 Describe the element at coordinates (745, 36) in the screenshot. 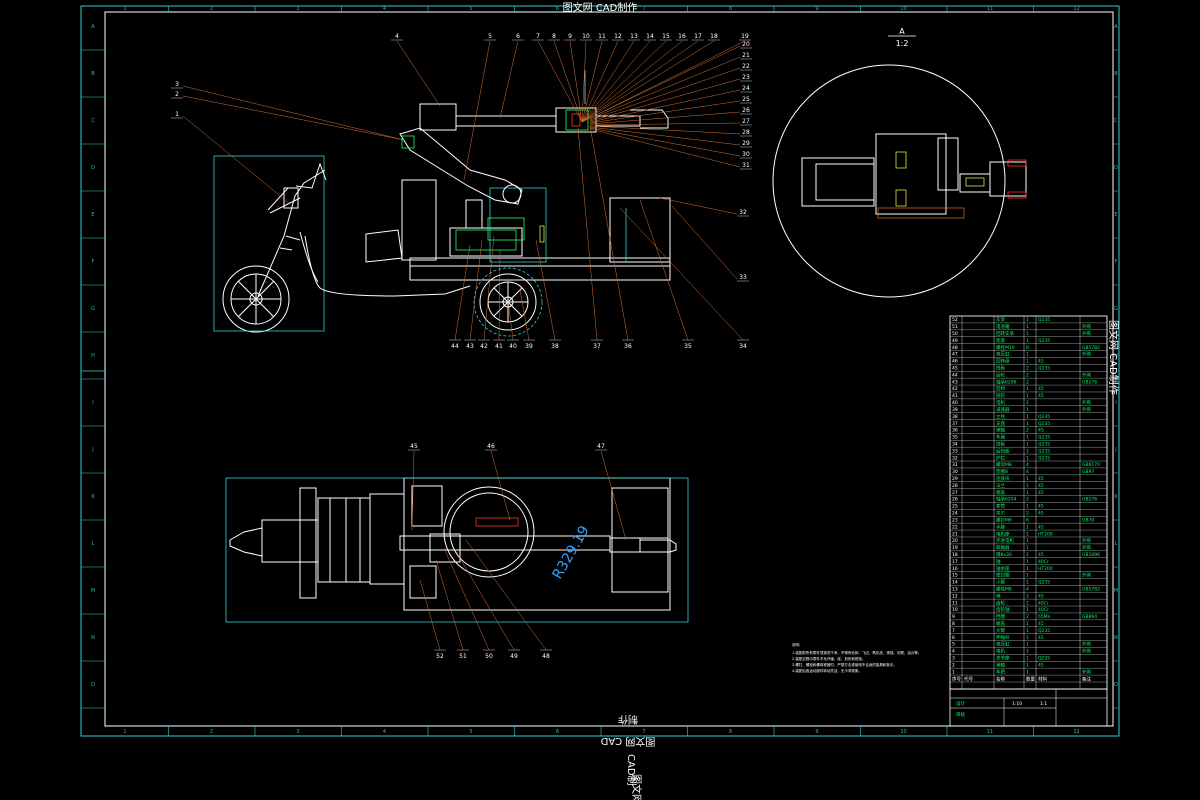

I see `part-label: 19` at that location.